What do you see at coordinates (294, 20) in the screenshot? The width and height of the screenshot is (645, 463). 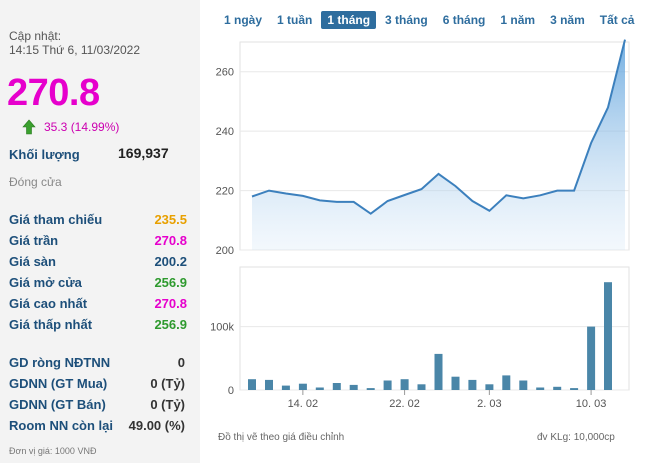 I see `tab-1-week: 1 tuần` at bounding box center [294, 20].